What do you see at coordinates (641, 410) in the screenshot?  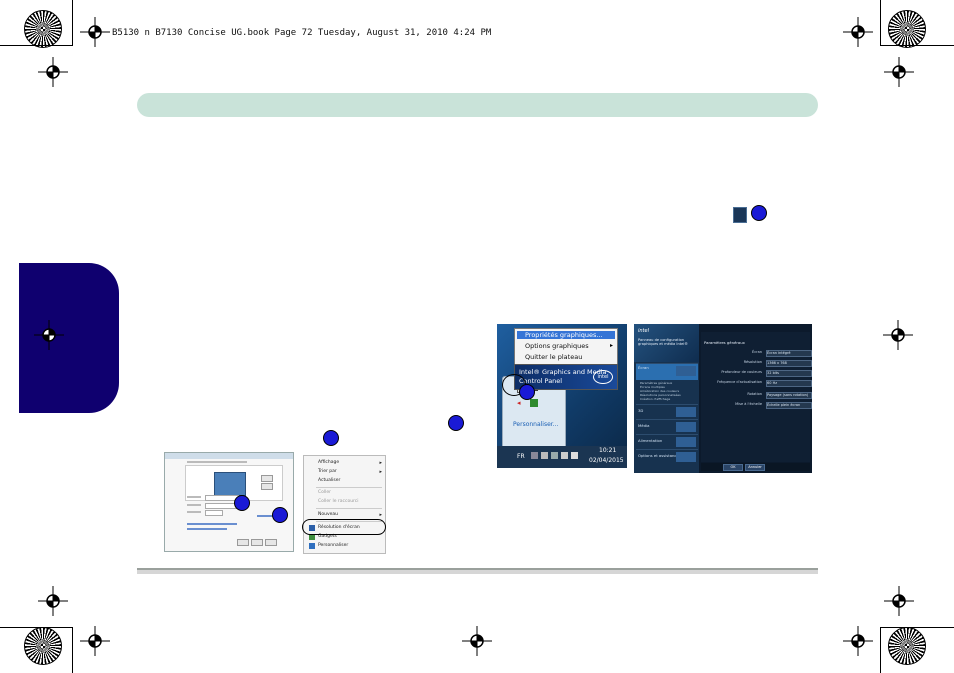 I see `nav-label: 3D` at bounding box center [641, 410].